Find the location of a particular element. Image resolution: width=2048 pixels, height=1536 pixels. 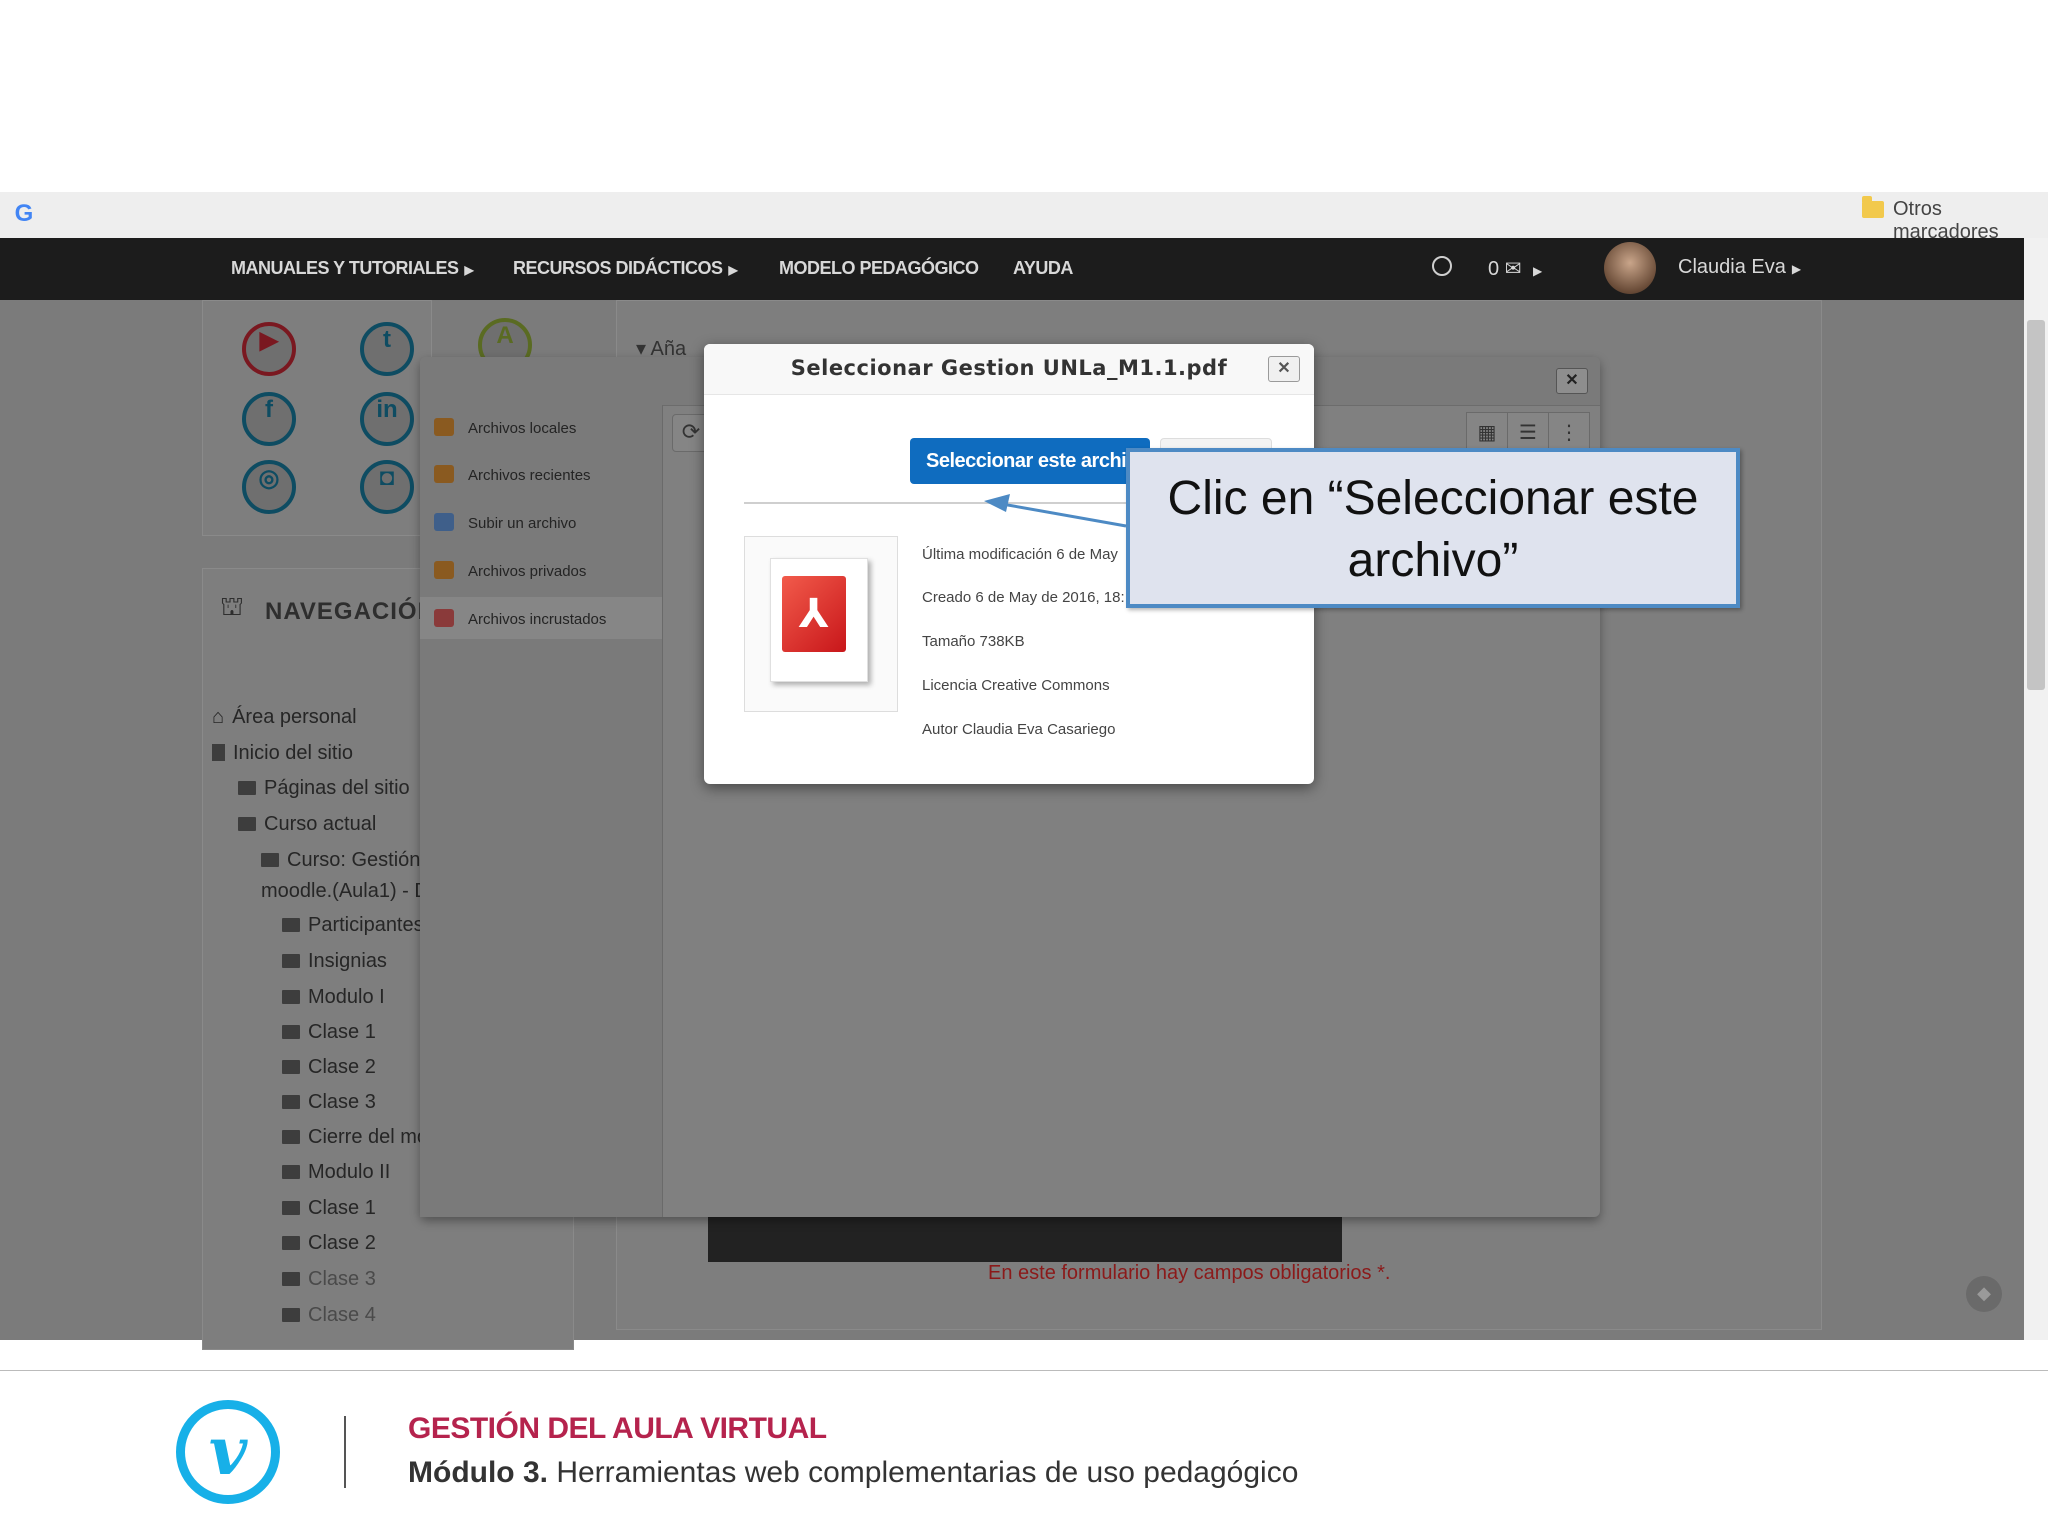

nav-item-label: Curso: Gestión is located at coordinates (354, 860).